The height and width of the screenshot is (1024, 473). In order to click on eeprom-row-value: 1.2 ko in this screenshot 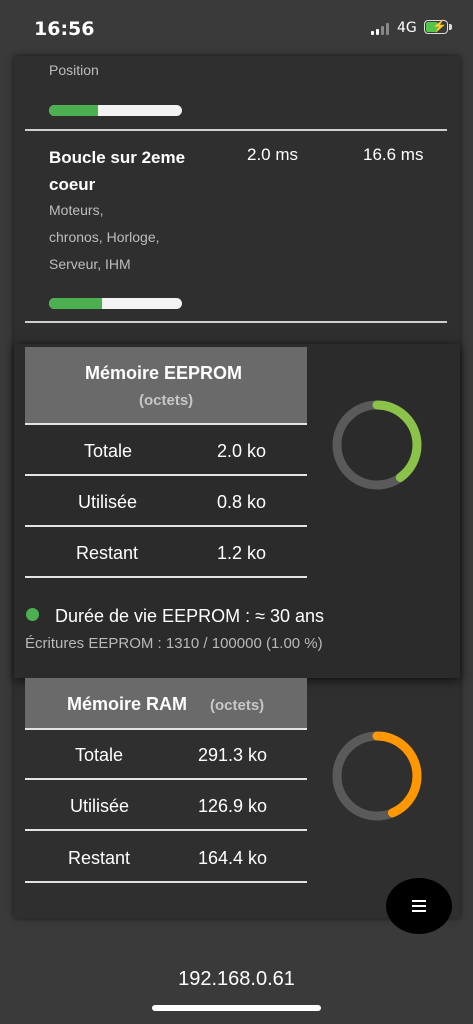, I will do `click(242, 553)`.